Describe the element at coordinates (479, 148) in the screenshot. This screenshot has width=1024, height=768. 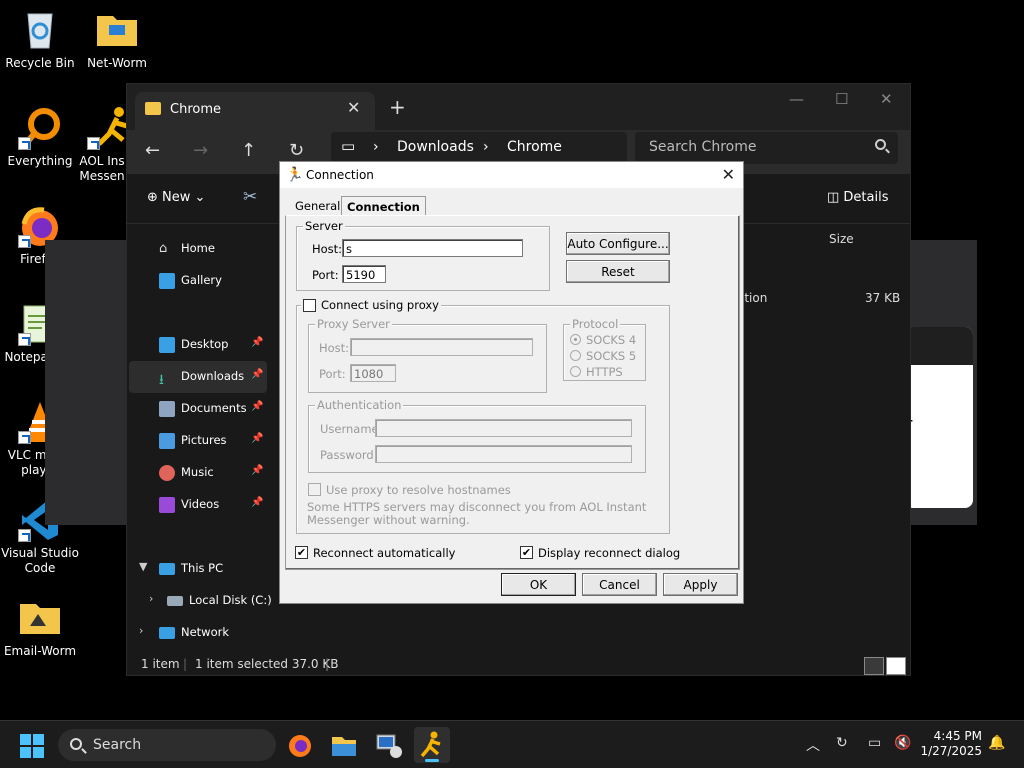
I see `address-bar: ▭ › Downloads › Chrome` at that location.